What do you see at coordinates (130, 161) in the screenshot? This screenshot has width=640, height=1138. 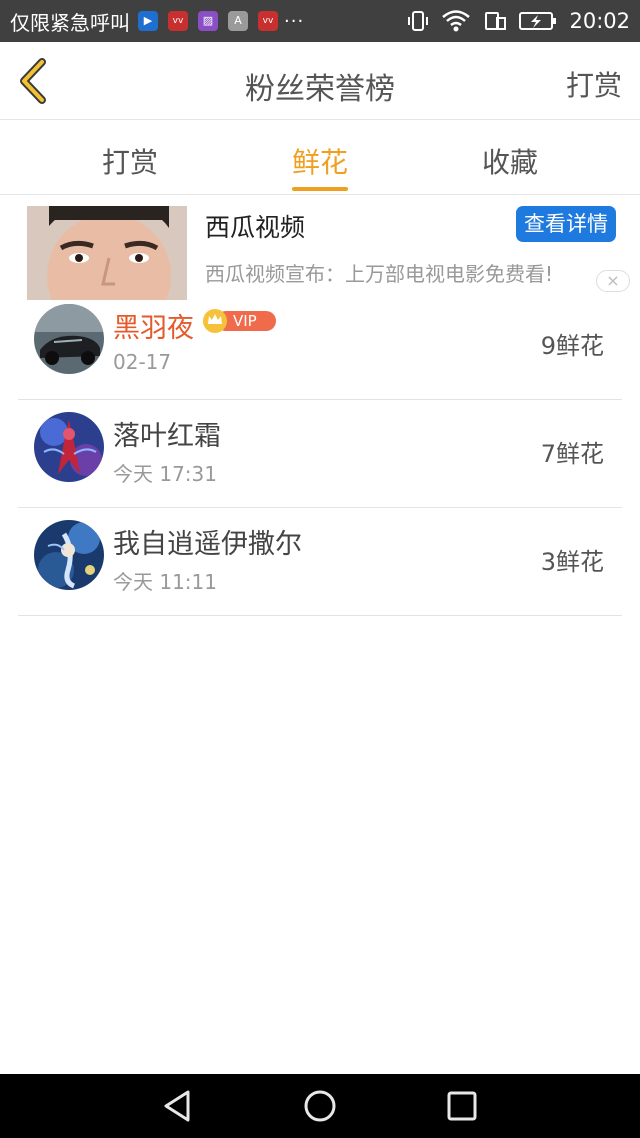 I see `tab-reward: 打赏` at bounding box center [130, 161].